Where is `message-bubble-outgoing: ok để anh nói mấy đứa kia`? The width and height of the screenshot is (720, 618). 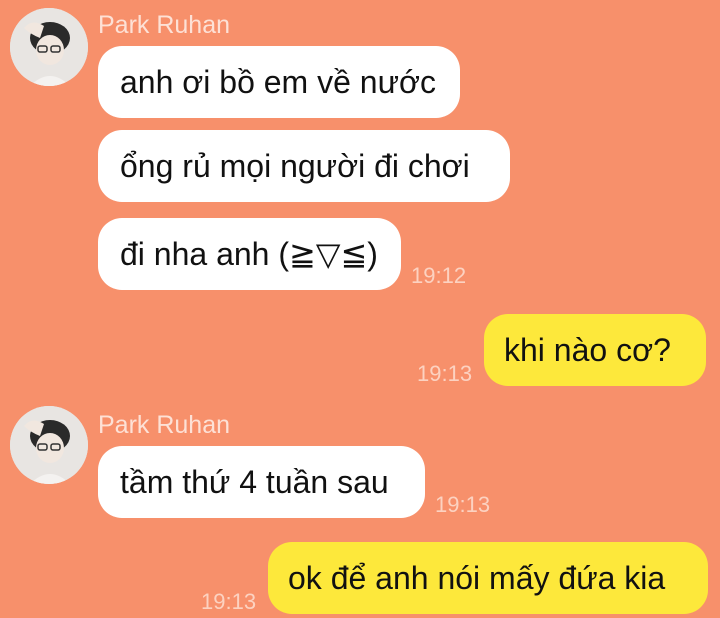 message-bubble-outgoing: ok để anh nói mấy đứa kia is located at coordinates (488, 578).